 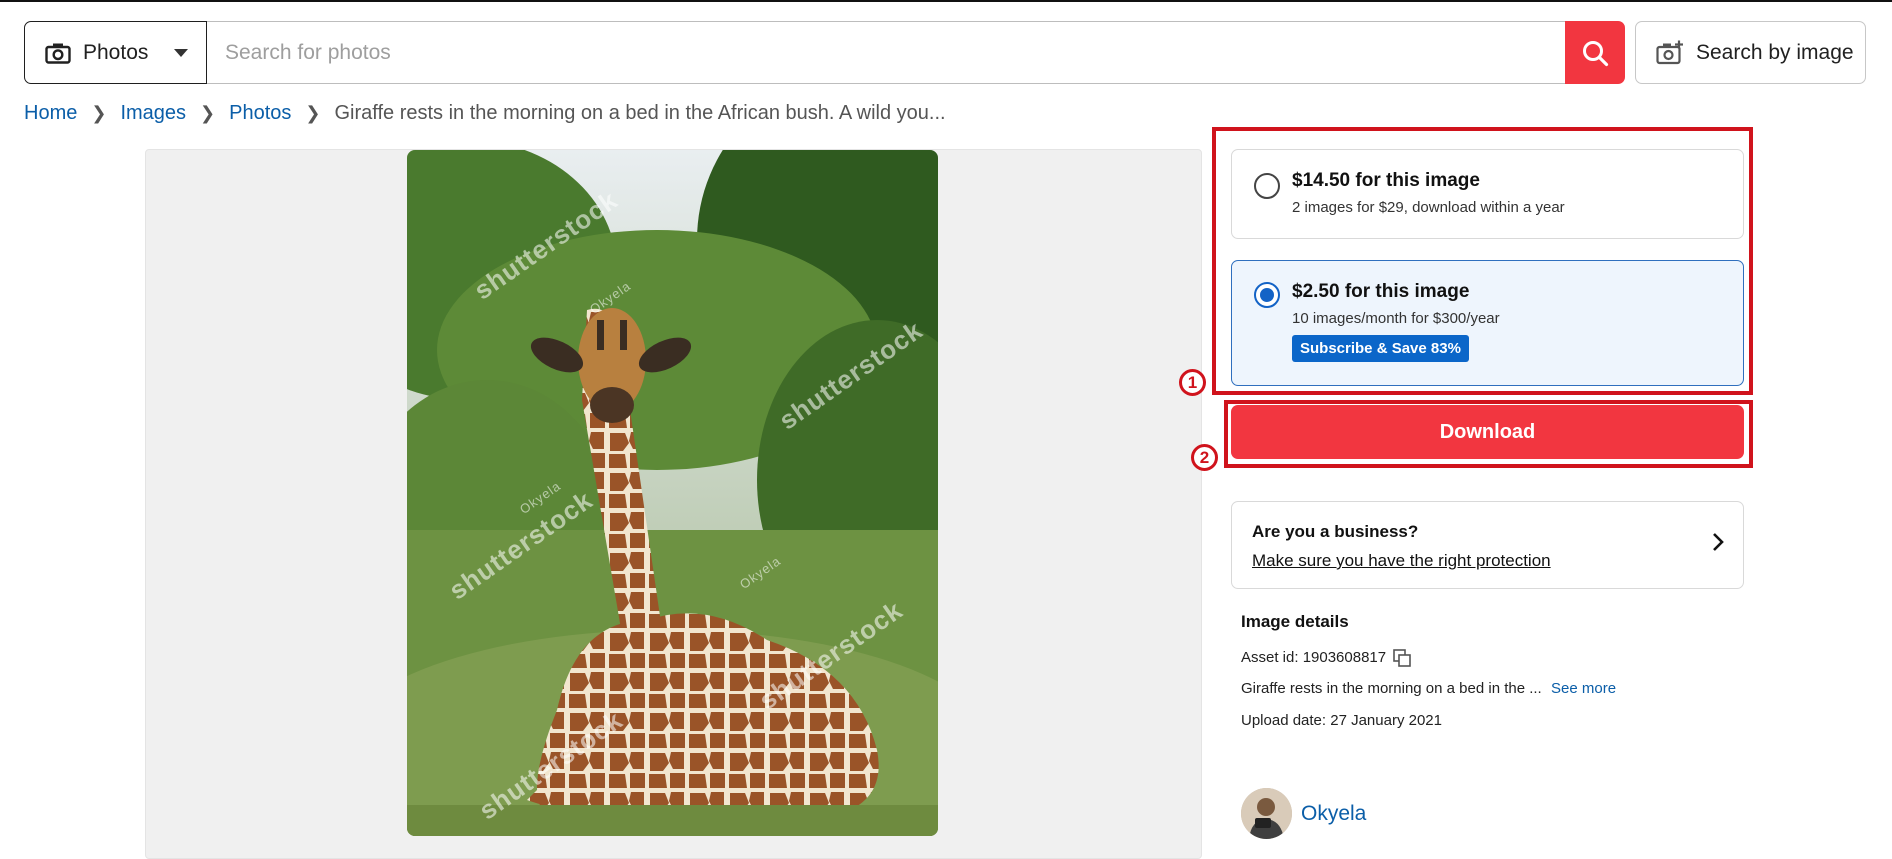 I want to click on search-by-image-button: Search by image, so click(x=1750, y=52).